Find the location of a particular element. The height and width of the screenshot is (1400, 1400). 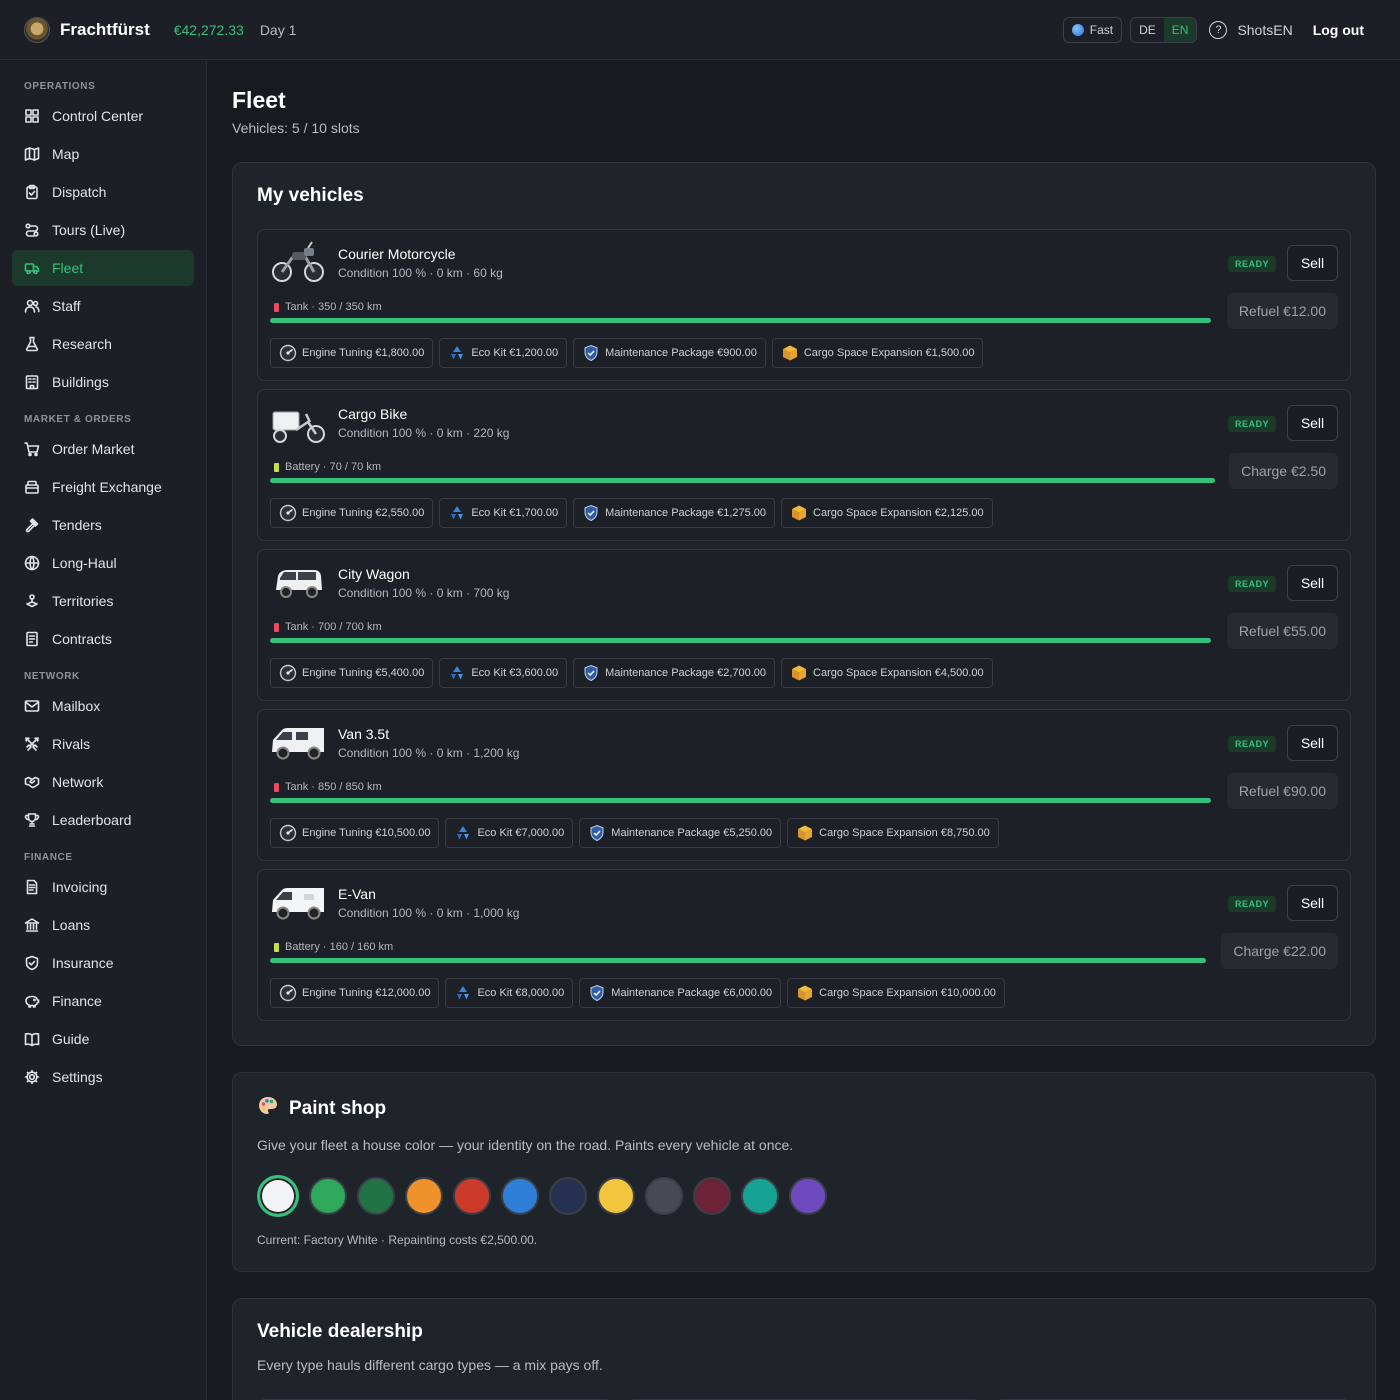

upgrade-button: Cargo Space Expansion €2,125.00 is located at coordinates (887, 513).